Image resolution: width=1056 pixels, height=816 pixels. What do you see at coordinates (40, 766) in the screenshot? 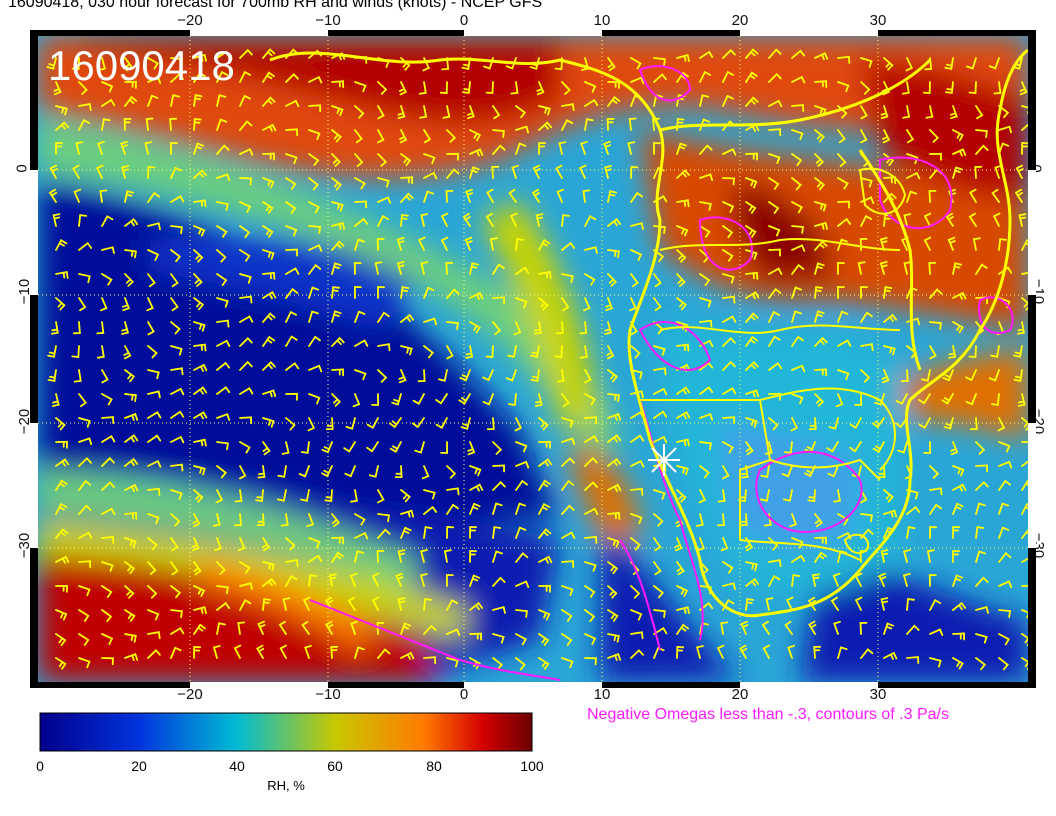
I see `colorbar-tick-0: 0` at bounding box center [40, 766].